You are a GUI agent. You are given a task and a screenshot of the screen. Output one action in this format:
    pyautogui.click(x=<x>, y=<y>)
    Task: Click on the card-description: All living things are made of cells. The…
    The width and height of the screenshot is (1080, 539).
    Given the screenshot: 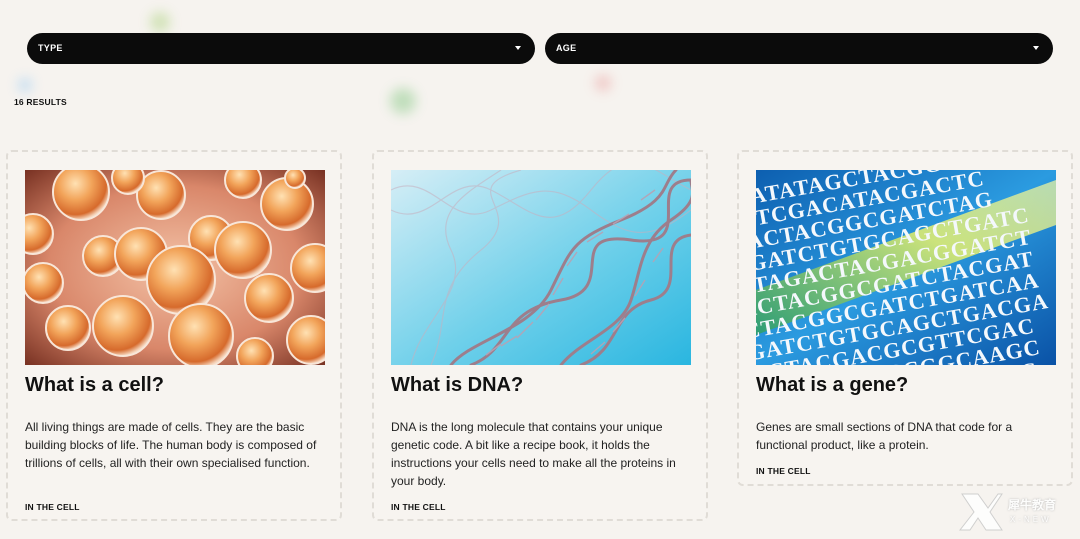 What is the action you would take?
    pyautogui.click(x=171, y=445)
    